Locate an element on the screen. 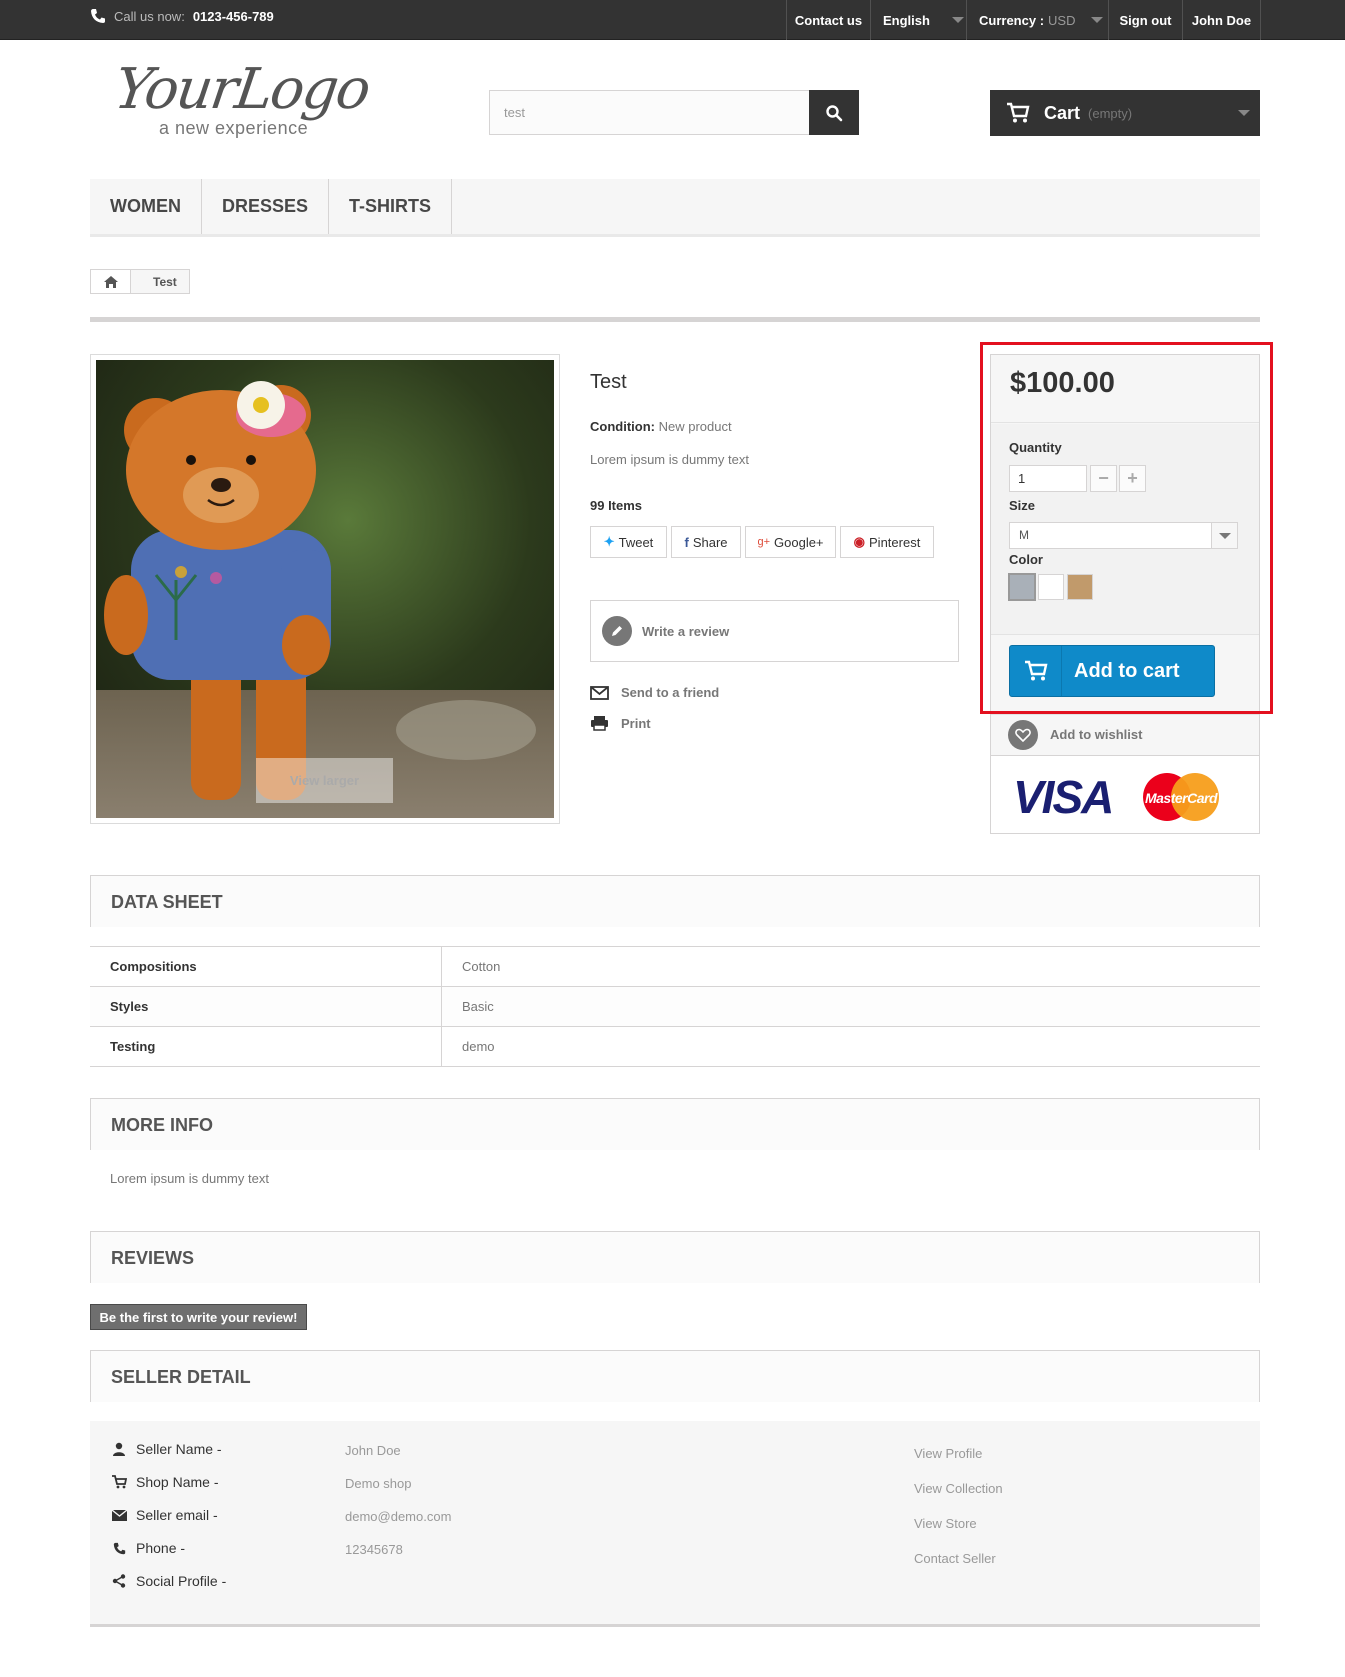 The width and height of the screenshot is (1345, 1677). social-profile-text: Social Profile - is located at coordinates (181, 1581).